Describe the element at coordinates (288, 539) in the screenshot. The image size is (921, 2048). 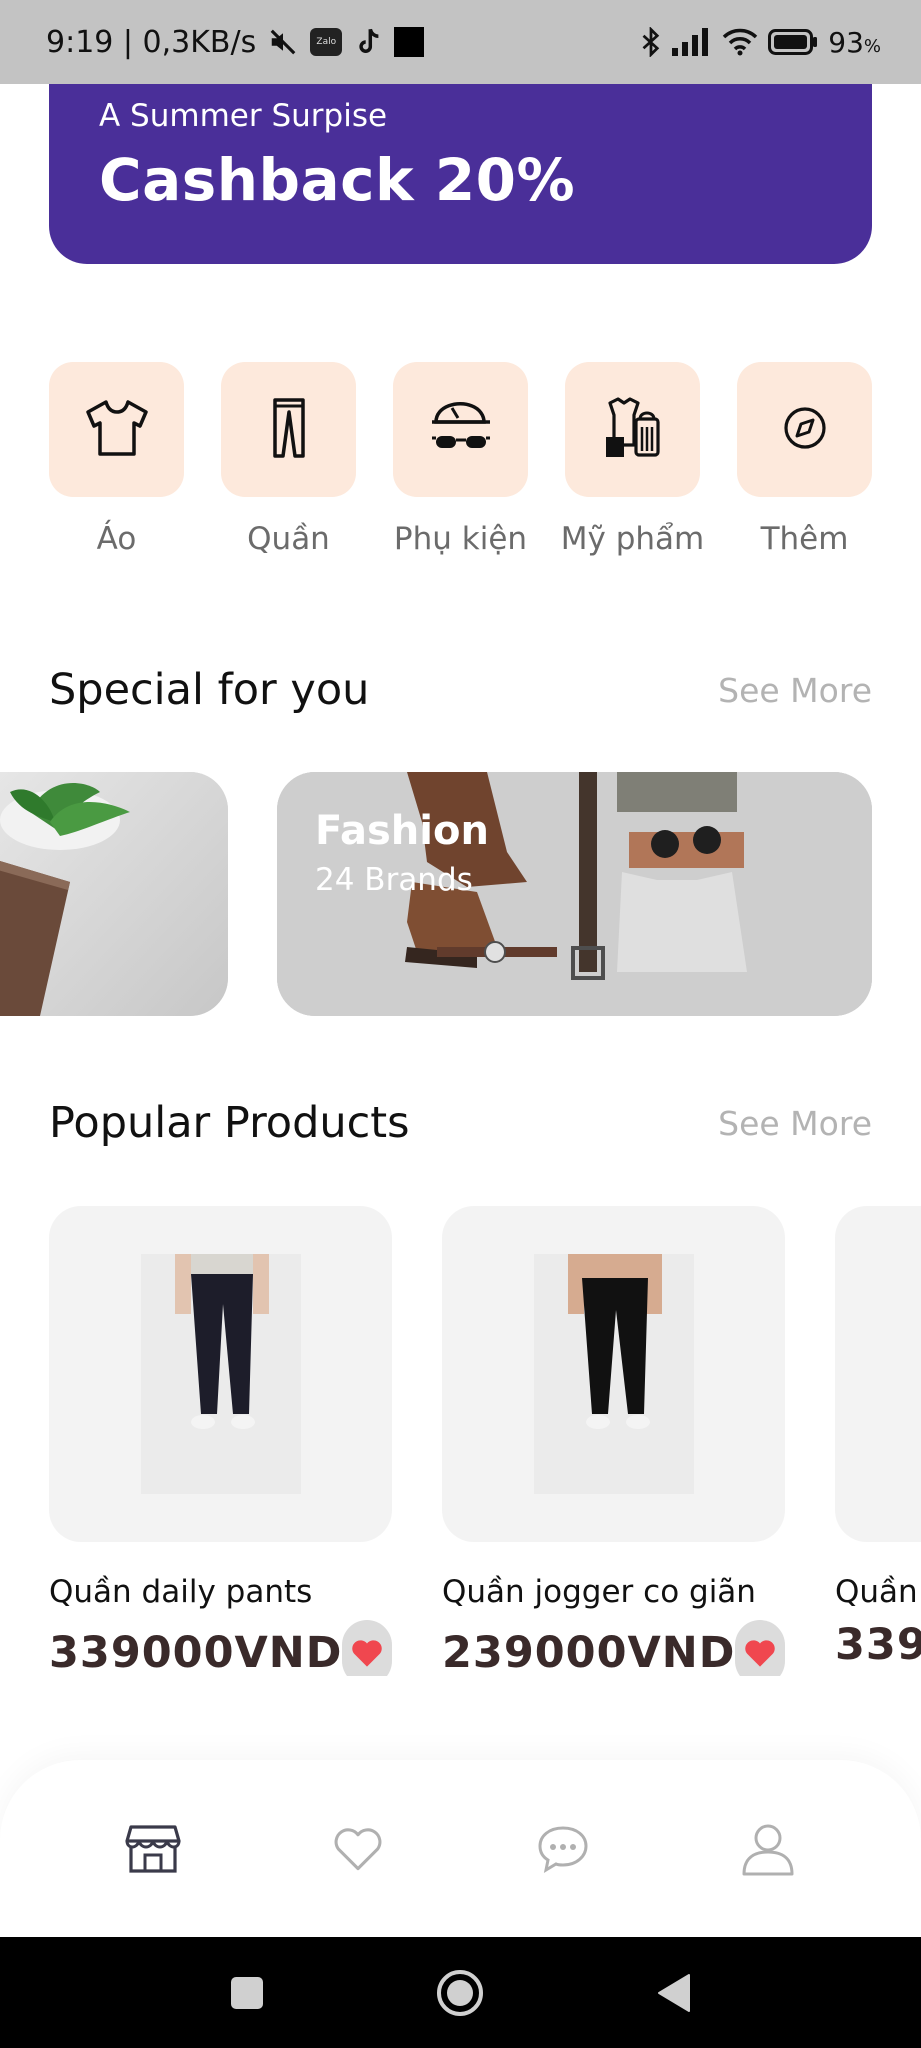
I see `category-label: Quần` at that location.